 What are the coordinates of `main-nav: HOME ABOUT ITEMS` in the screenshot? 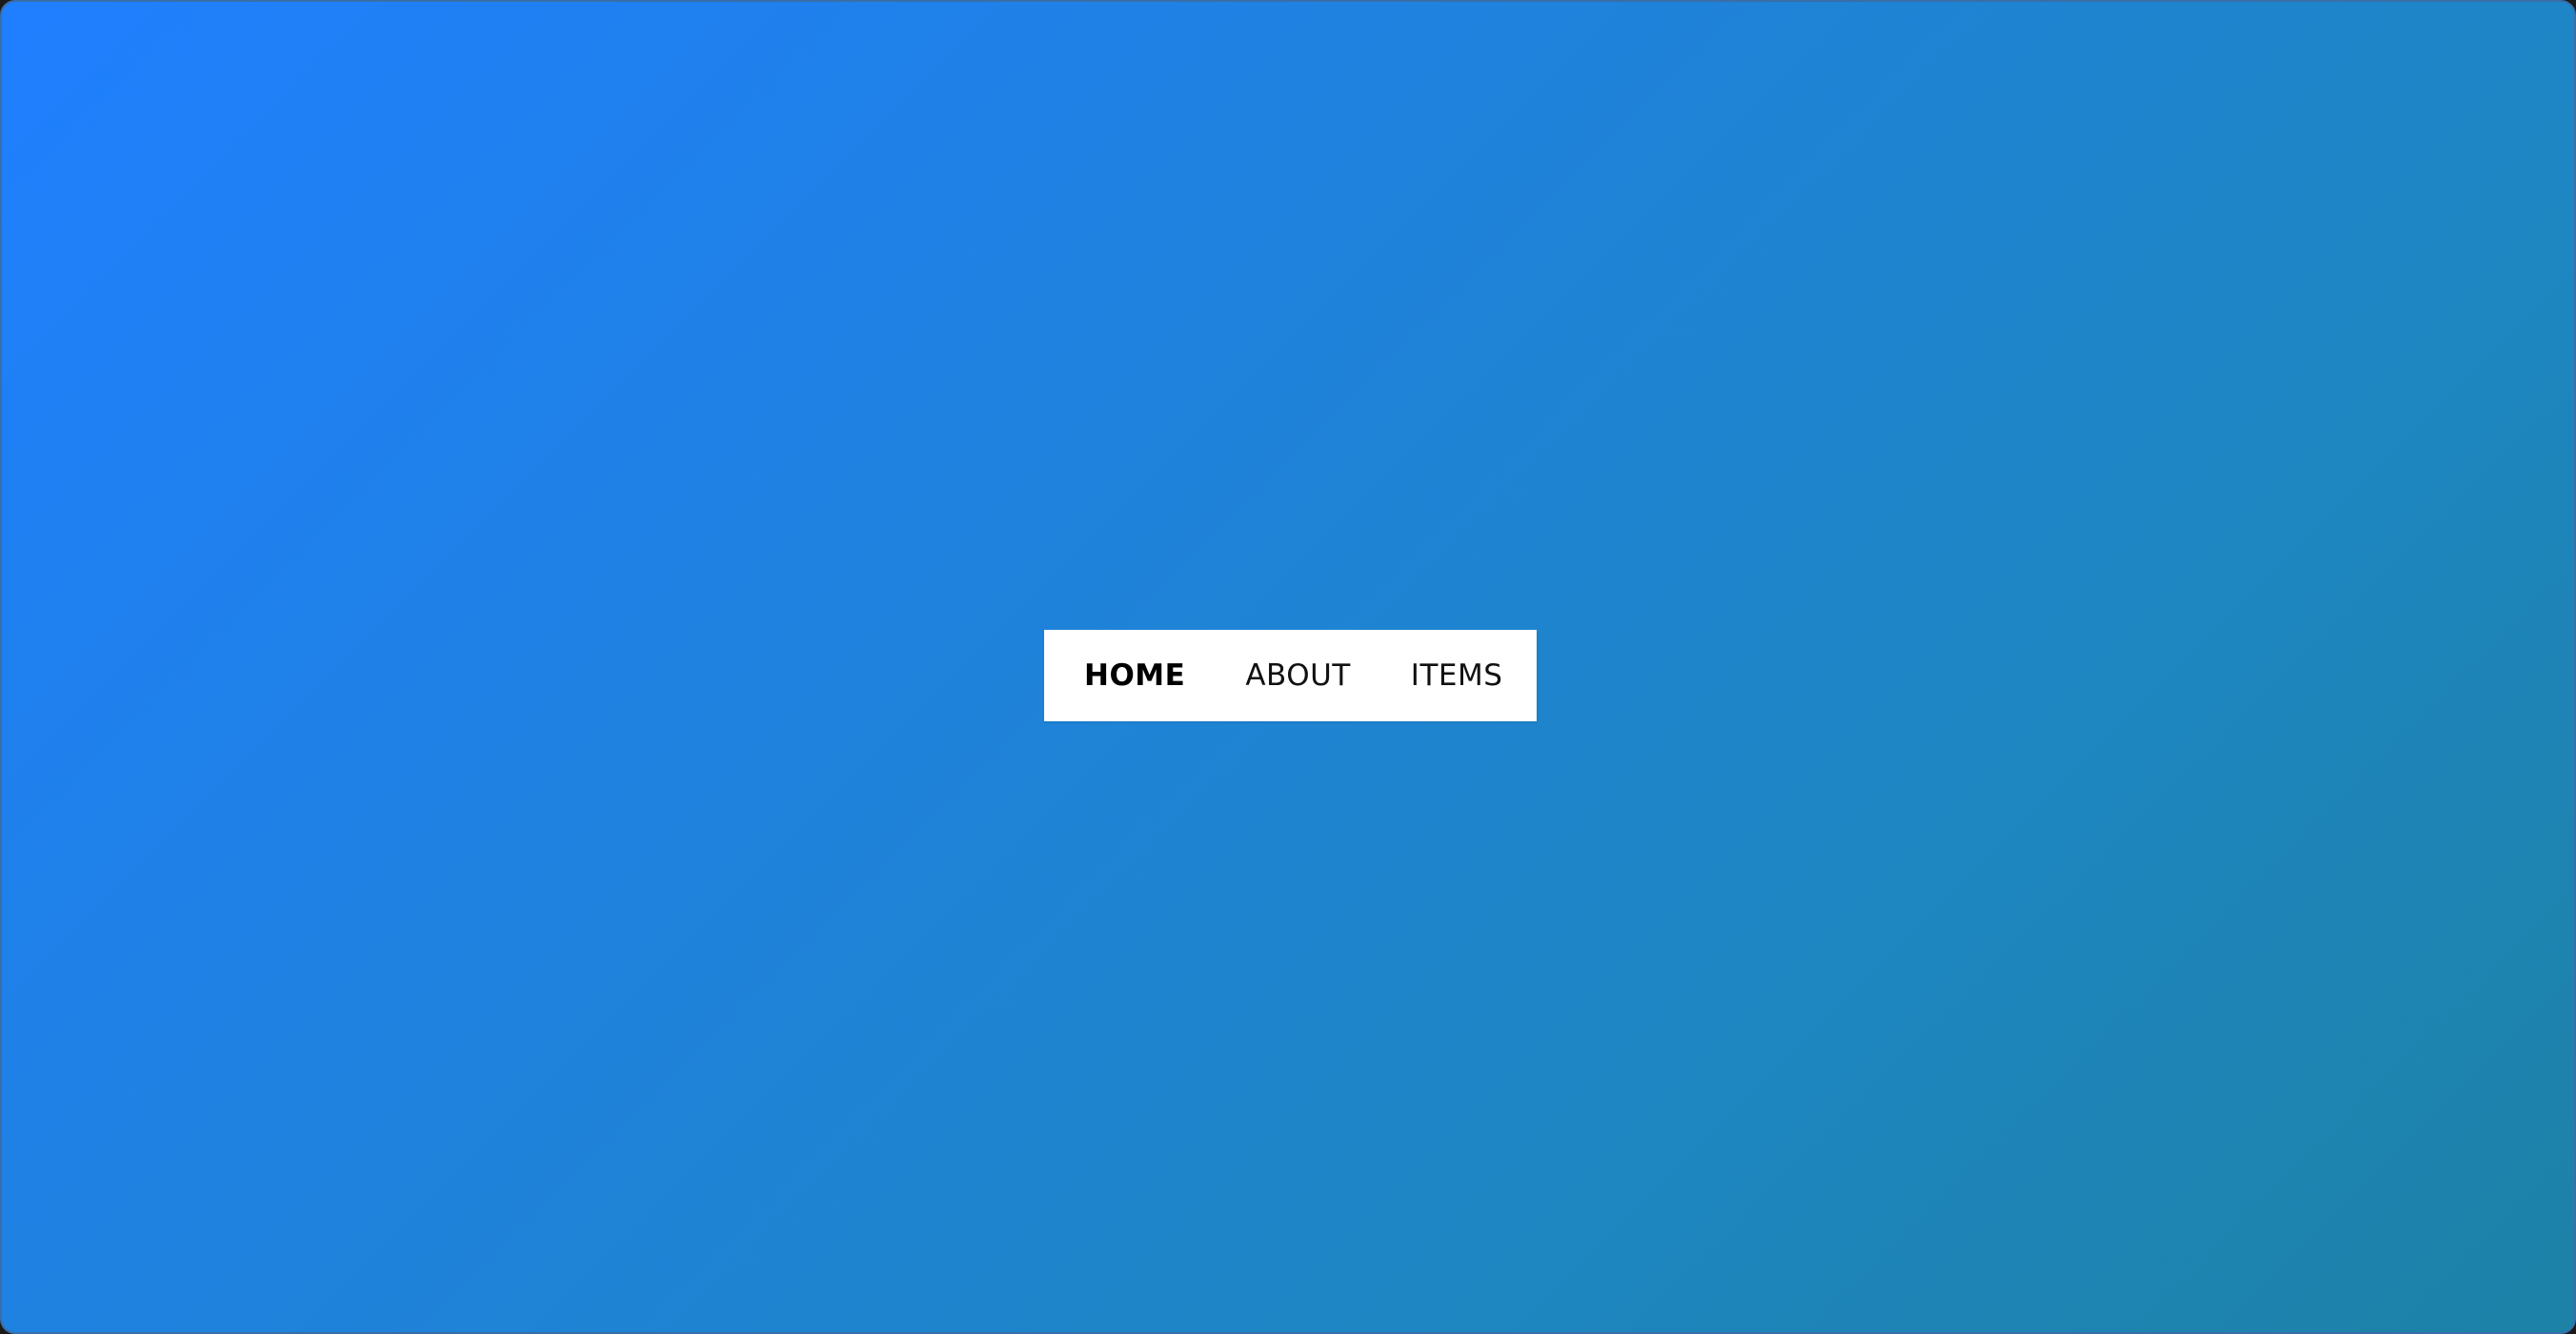 It's located at (1290, 675).